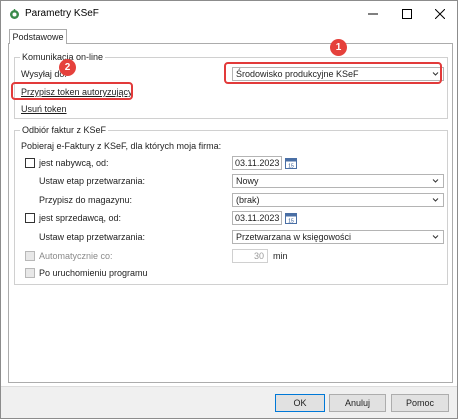 The height and width of the screenshot is (419, 458). Describe the element at coordinates (44, 109) in the screenshot. I see `remove-token-link: Usuń token` at that location.